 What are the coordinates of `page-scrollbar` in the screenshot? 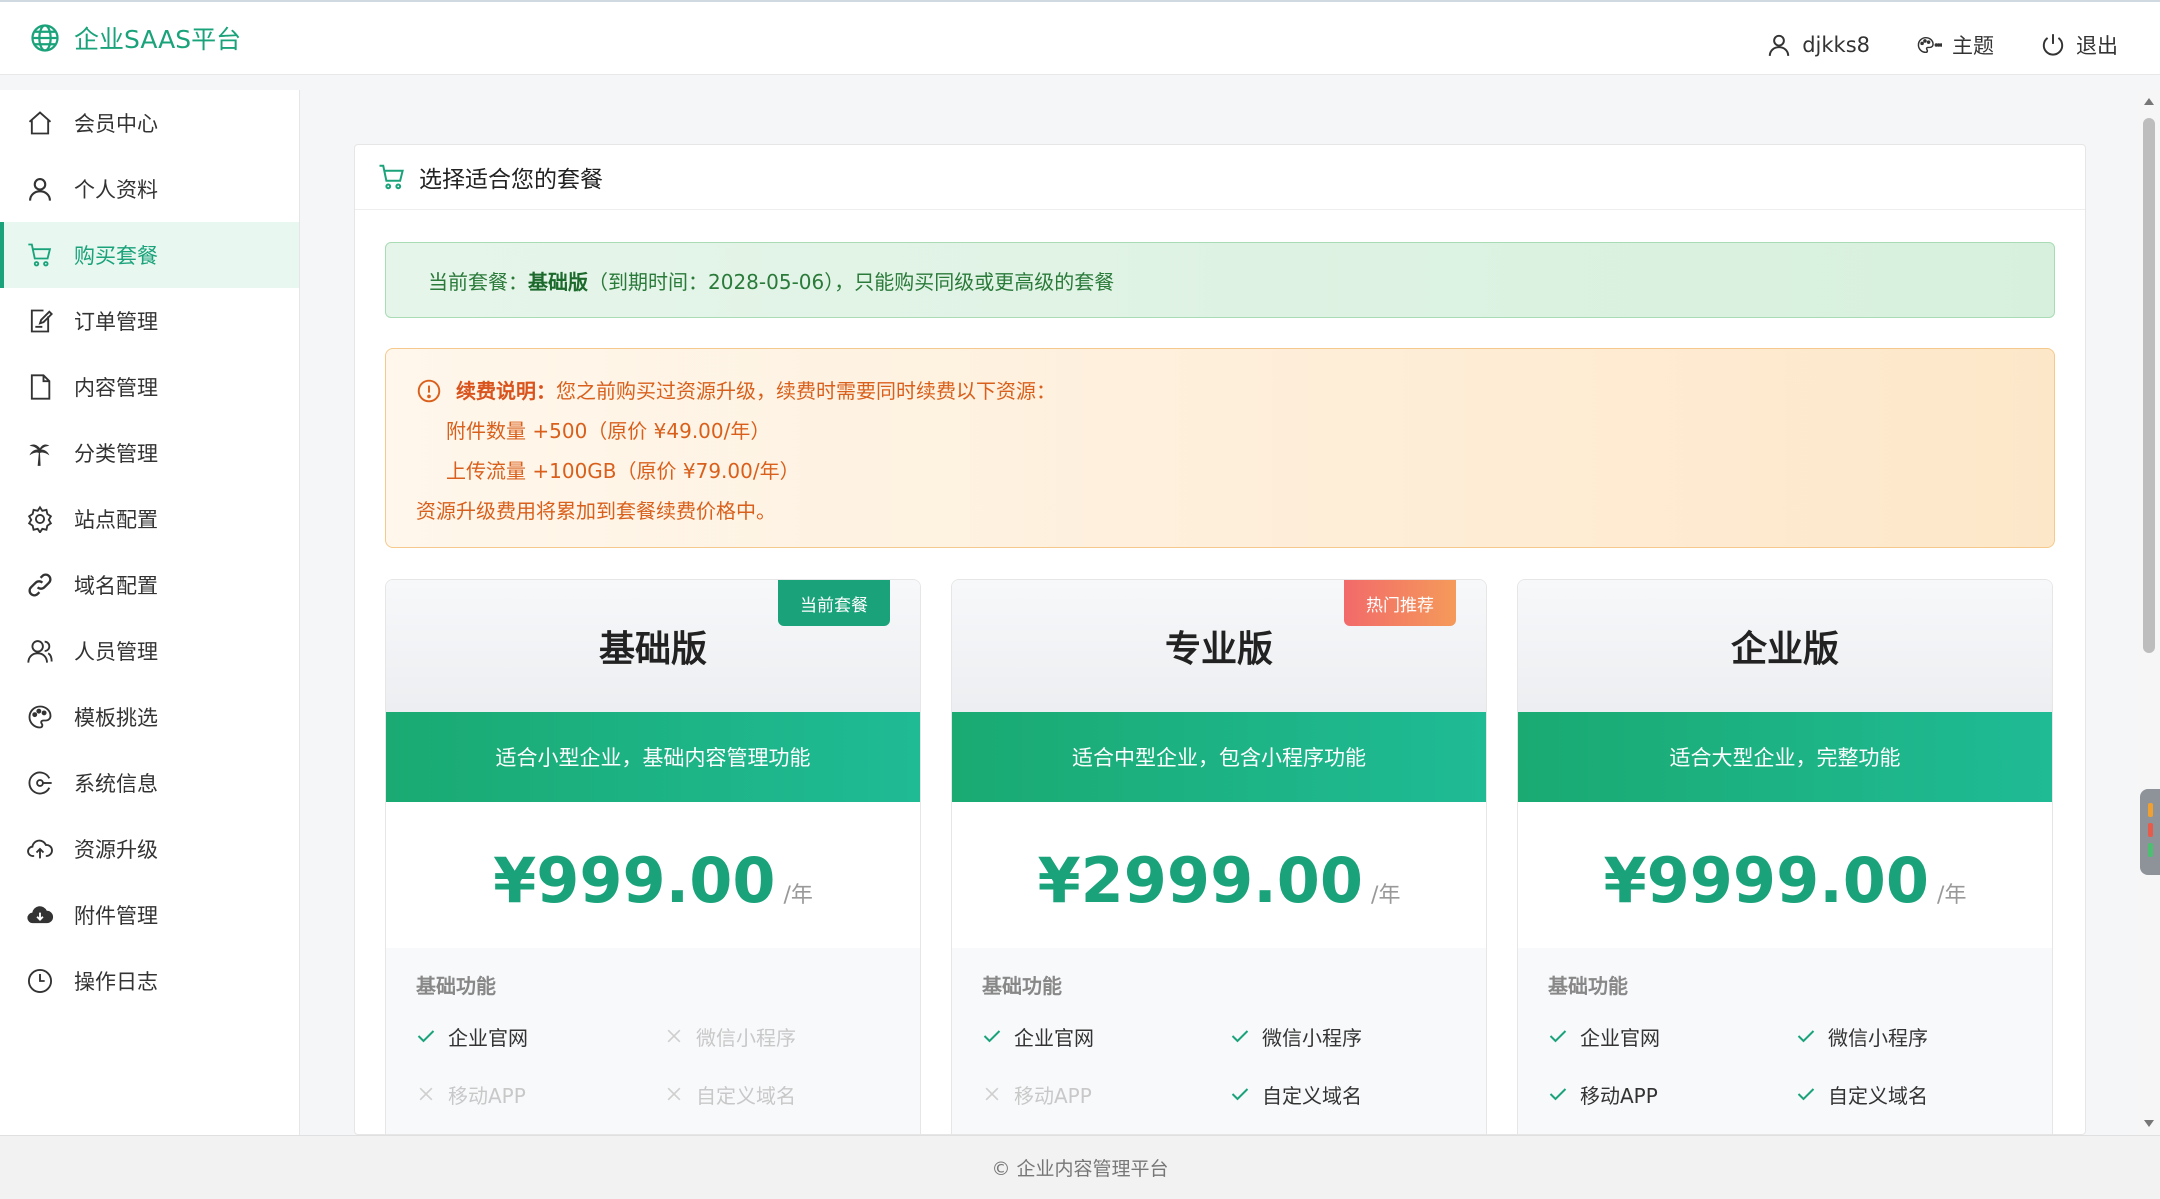 It's located at (2149, 612).